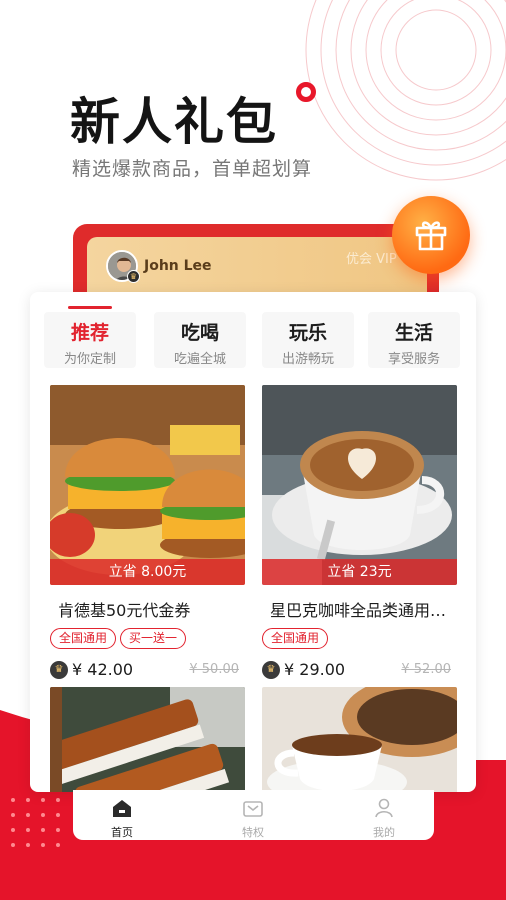 Image resolution: width=506 pixels, height=900 pixels. I want to click on tab-eat-drink: 吃喝 吃遍全城, so click(200, 340).